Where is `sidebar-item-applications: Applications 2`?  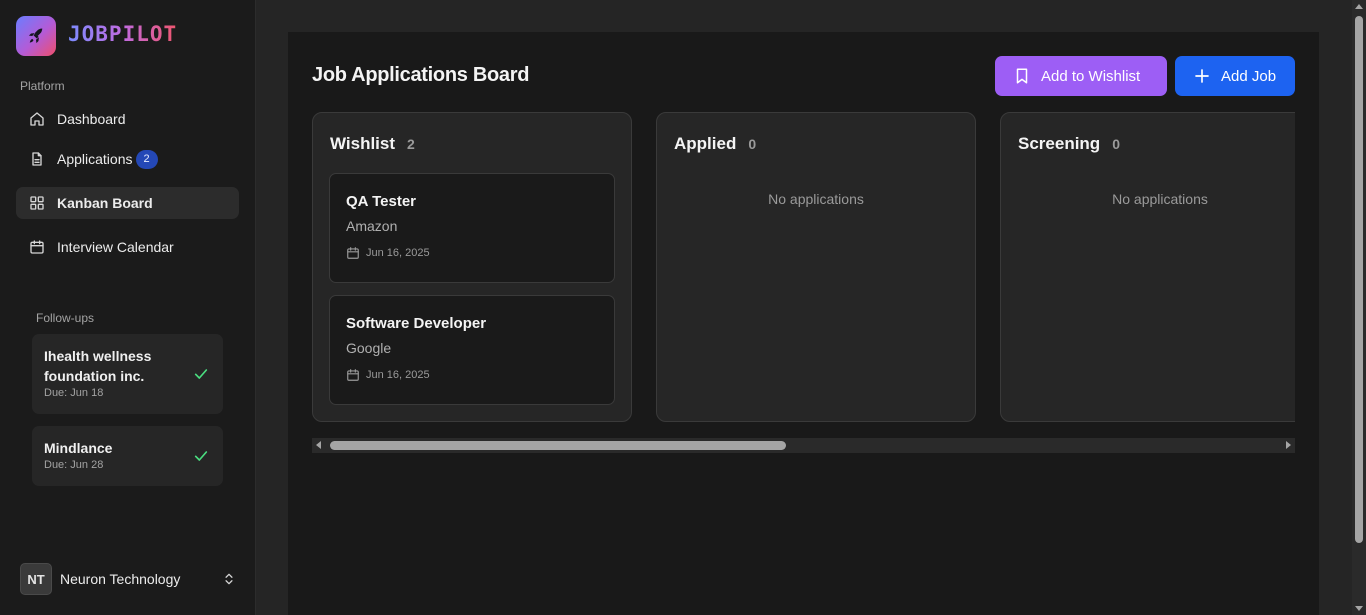
sidebar-item-applications: Applications 2 is located at coordinates (127, 159).